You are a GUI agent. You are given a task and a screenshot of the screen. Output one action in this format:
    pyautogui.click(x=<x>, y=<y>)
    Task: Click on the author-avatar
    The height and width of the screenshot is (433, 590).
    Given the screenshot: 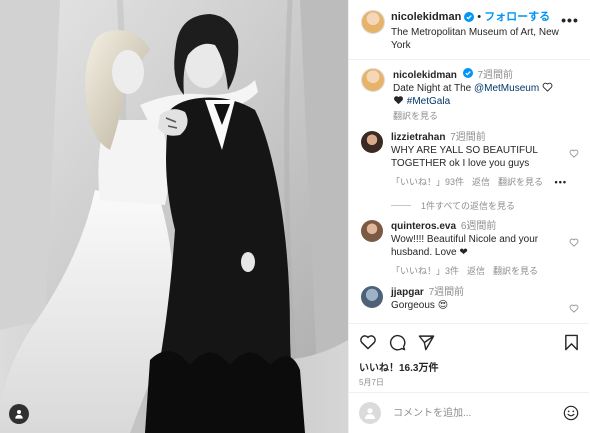 What is the action you would take?
    pyautogui.click(x=373, y=22)
    